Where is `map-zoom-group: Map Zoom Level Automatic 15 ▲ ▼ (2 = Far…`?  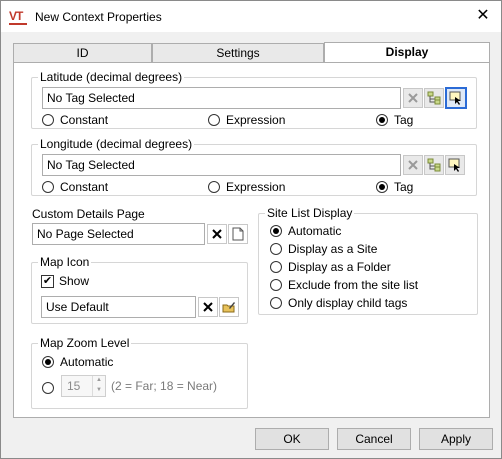 map-zoom-group: Map Zoom Level Automatic 15 ▲ ▼ (2 = Far… is located at coordinates (139, 372).